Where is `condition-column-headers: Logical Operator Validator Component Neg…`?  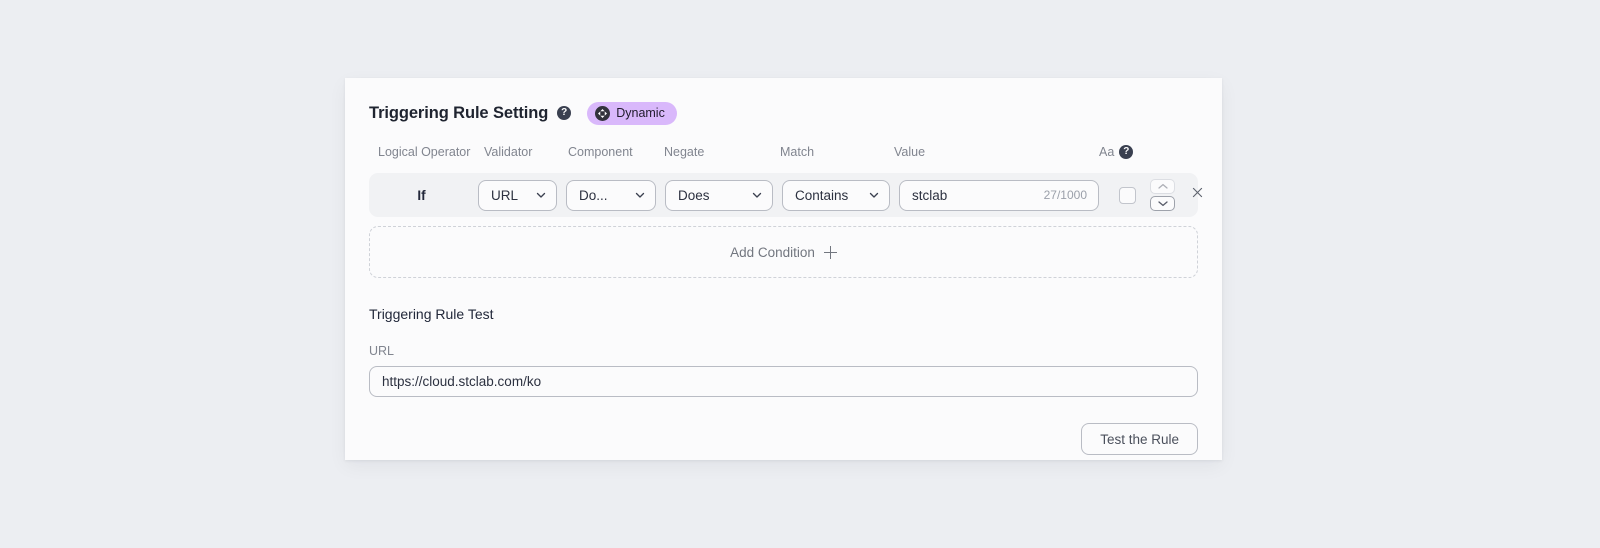
condition-column-headers: Logical Operator Validator Component Neg… is located at coordinates (783, 155).